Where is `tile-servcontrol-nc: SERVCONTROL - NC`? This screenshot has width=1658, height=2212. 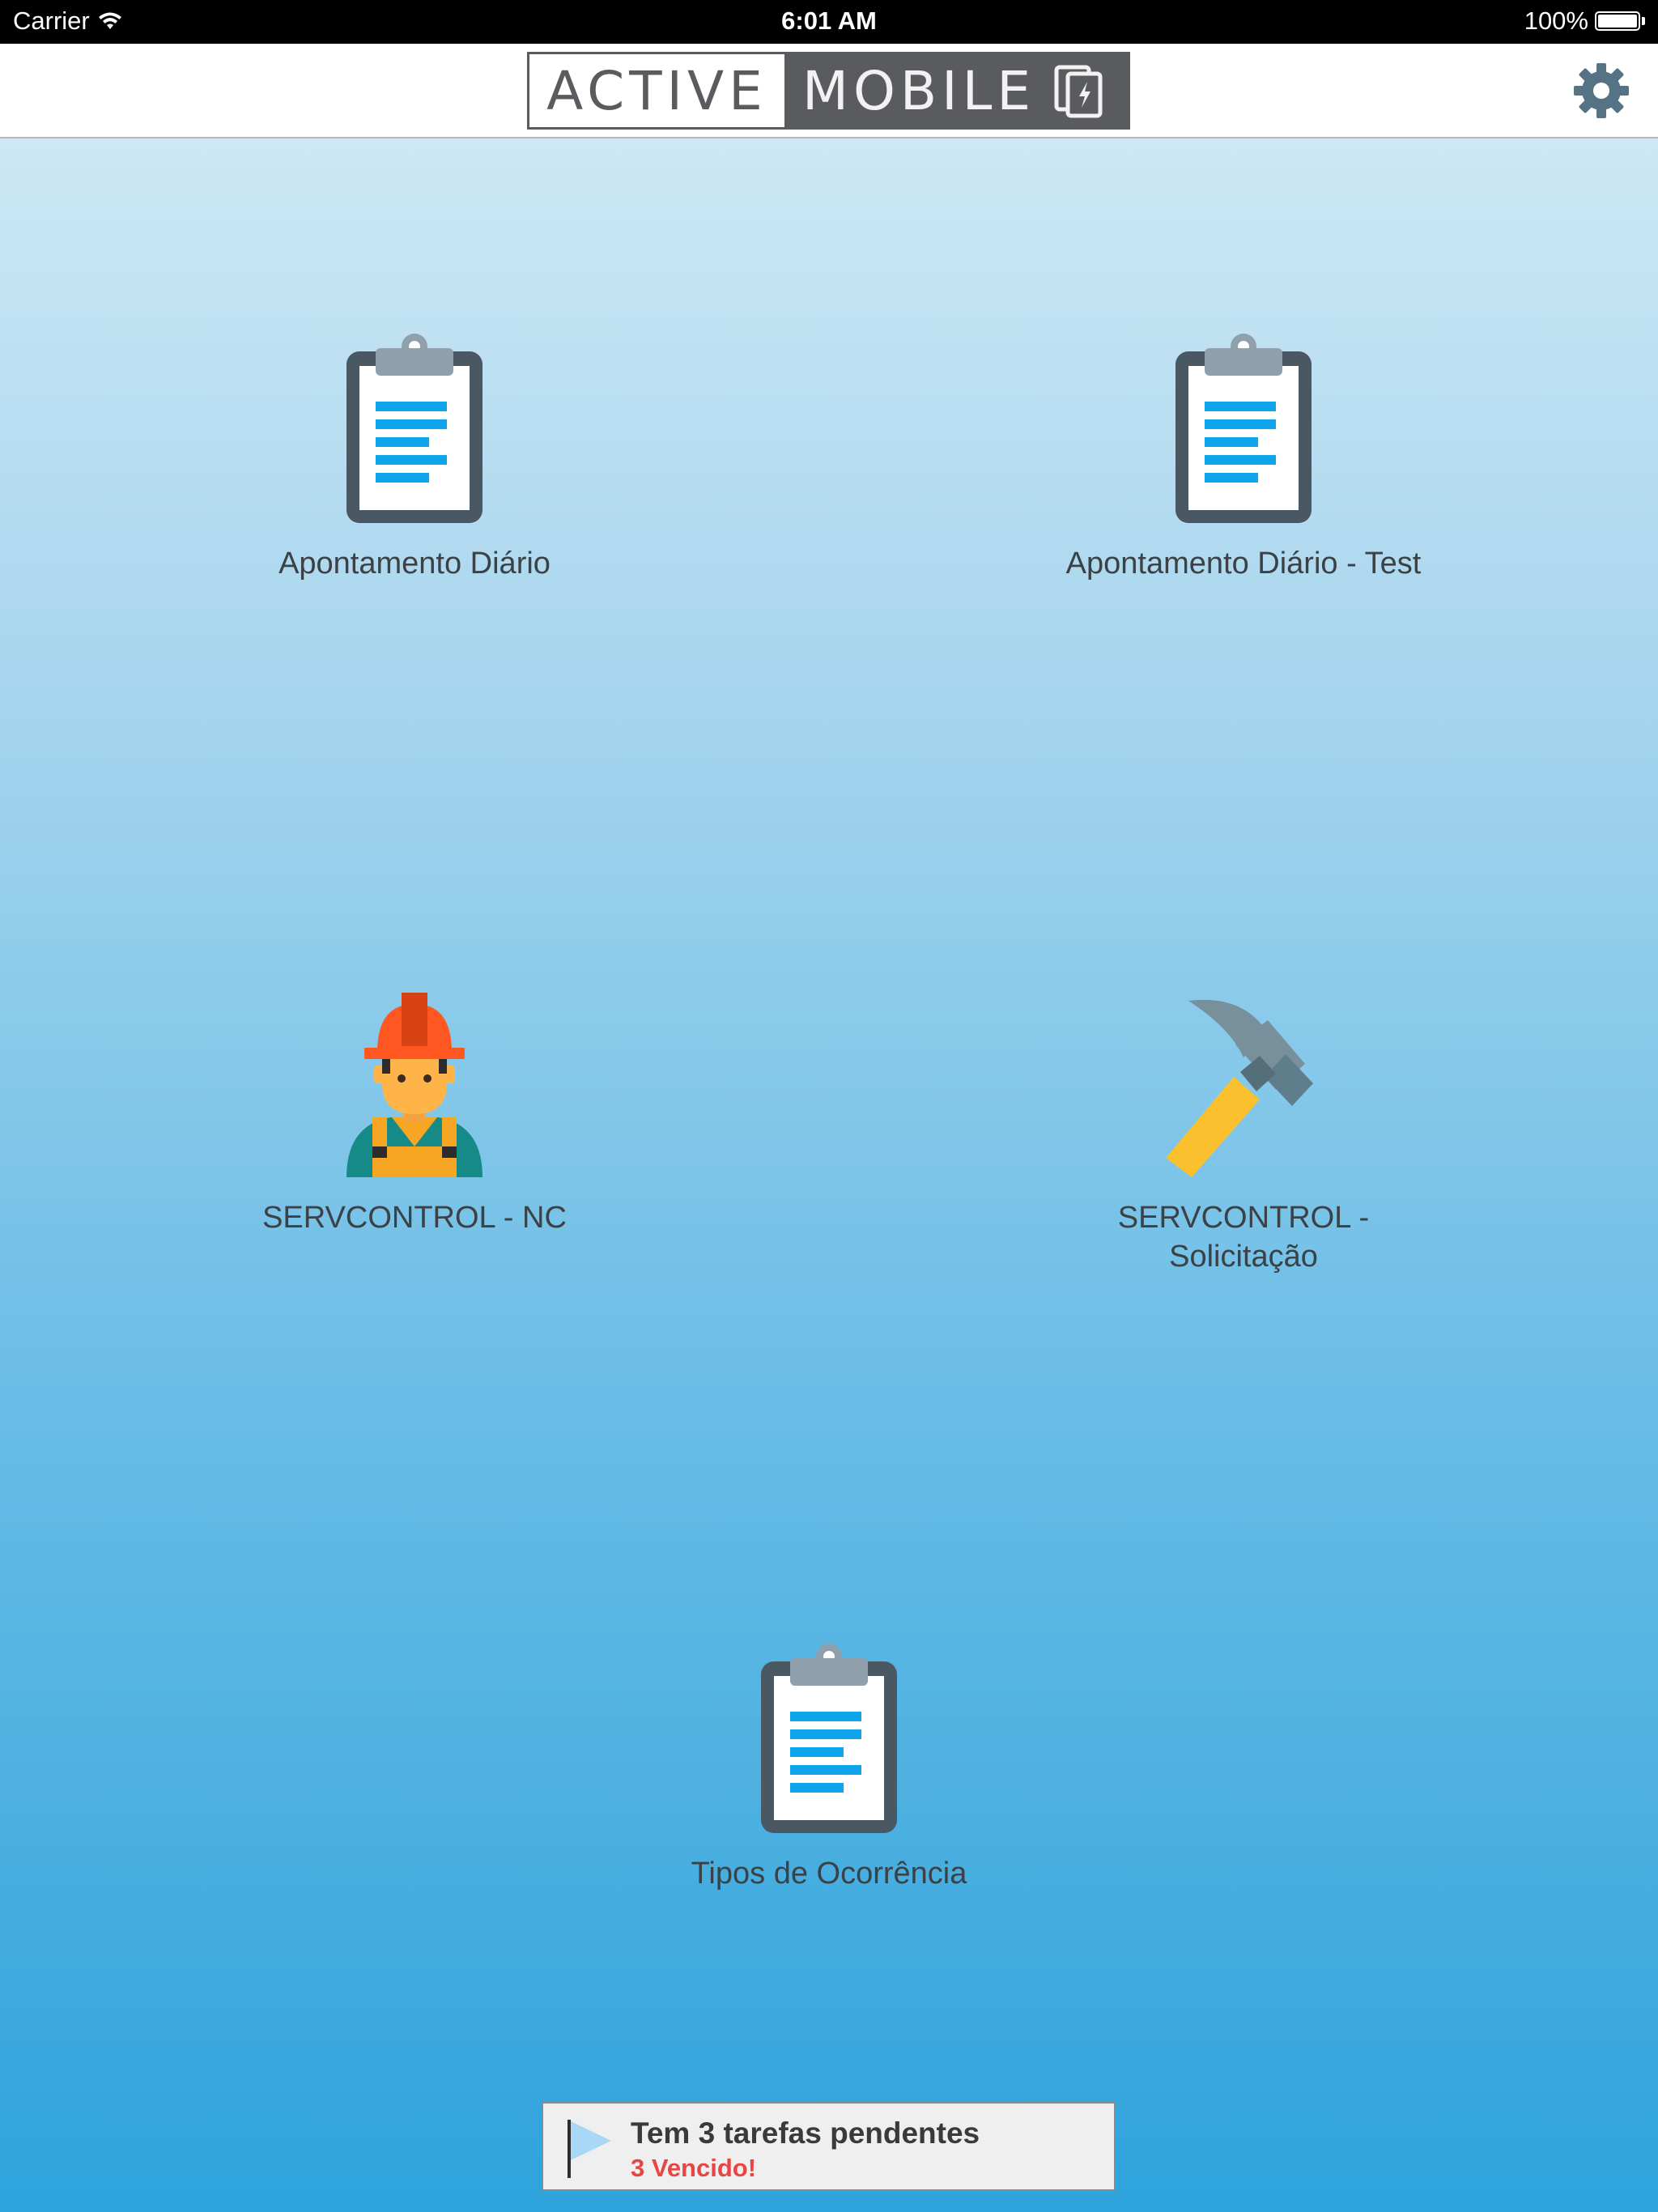
tile-servcontrol-nc: SERVCONTROL - NC is located at coordinates (414, 1112).